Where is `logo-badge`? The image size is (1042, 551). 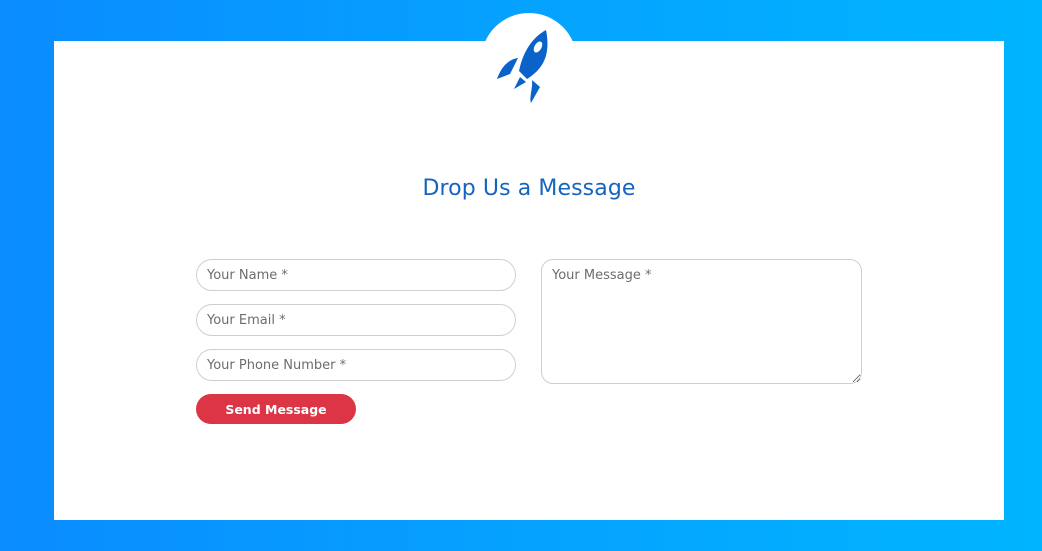
logo-badge is located at coordinates (529, 61).